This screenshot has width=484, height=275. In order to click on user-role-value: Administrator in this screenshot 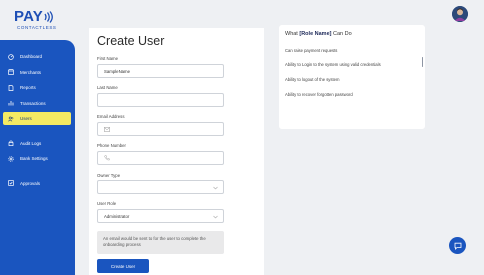, I will do `click(117, 216)`.